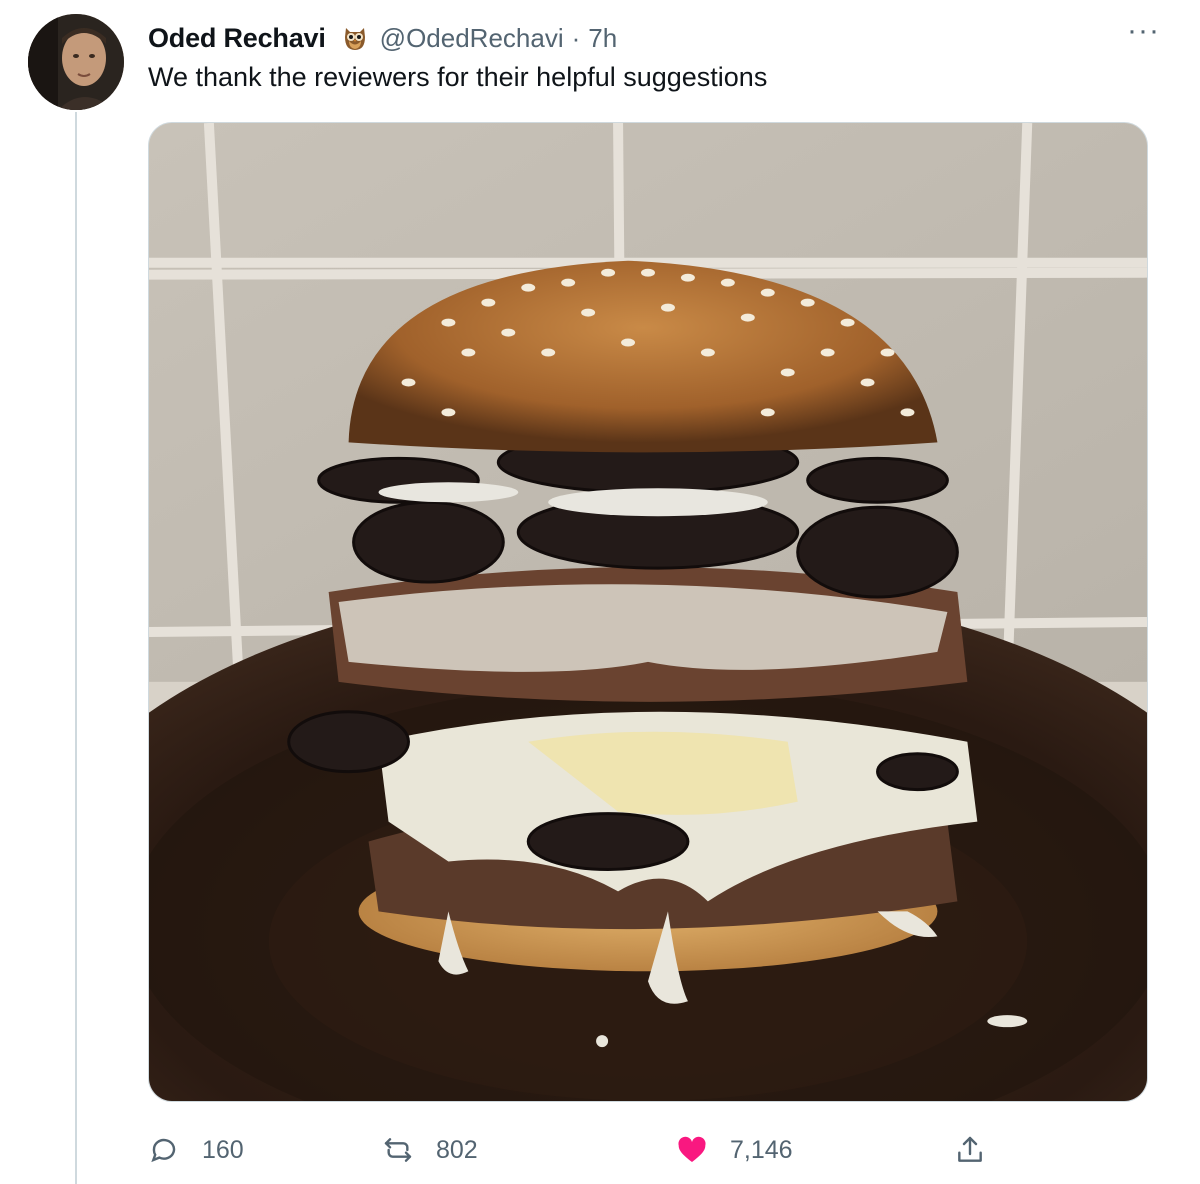 The height and width of the screenshot is (1184, 1200). Describe the element at coordinates (472, 38) in the screenshot. I see `user-handle: @OdedRechavi` at that location.